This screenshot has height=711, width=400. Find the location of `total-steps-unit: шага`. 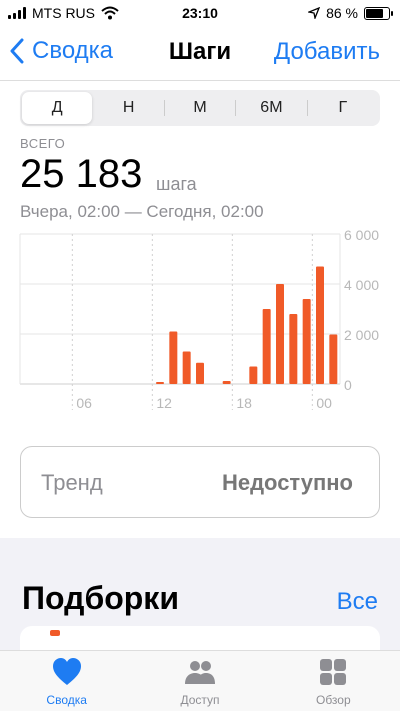

total-steps-unit: шага is located at coordinates (176, 184).